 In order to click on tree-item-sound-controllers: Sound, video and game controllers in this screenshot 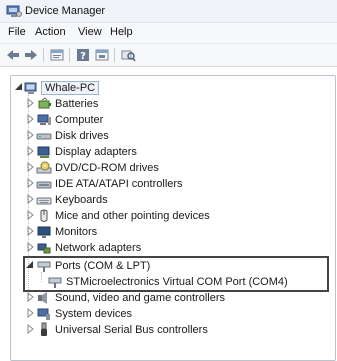, I will do `click(171, 298)`.